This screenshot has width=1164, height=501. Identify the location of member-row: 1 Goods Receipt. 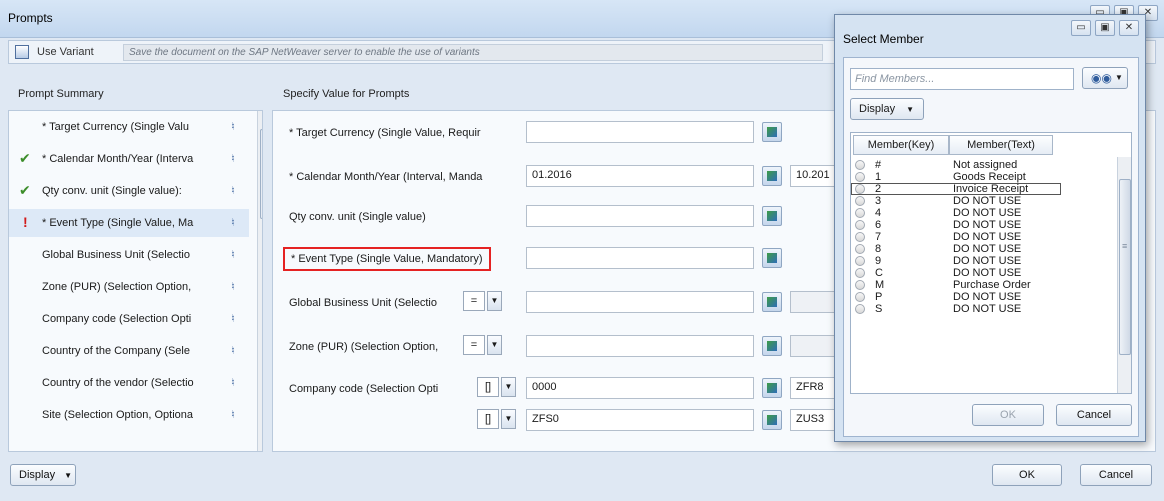
(984, 177).